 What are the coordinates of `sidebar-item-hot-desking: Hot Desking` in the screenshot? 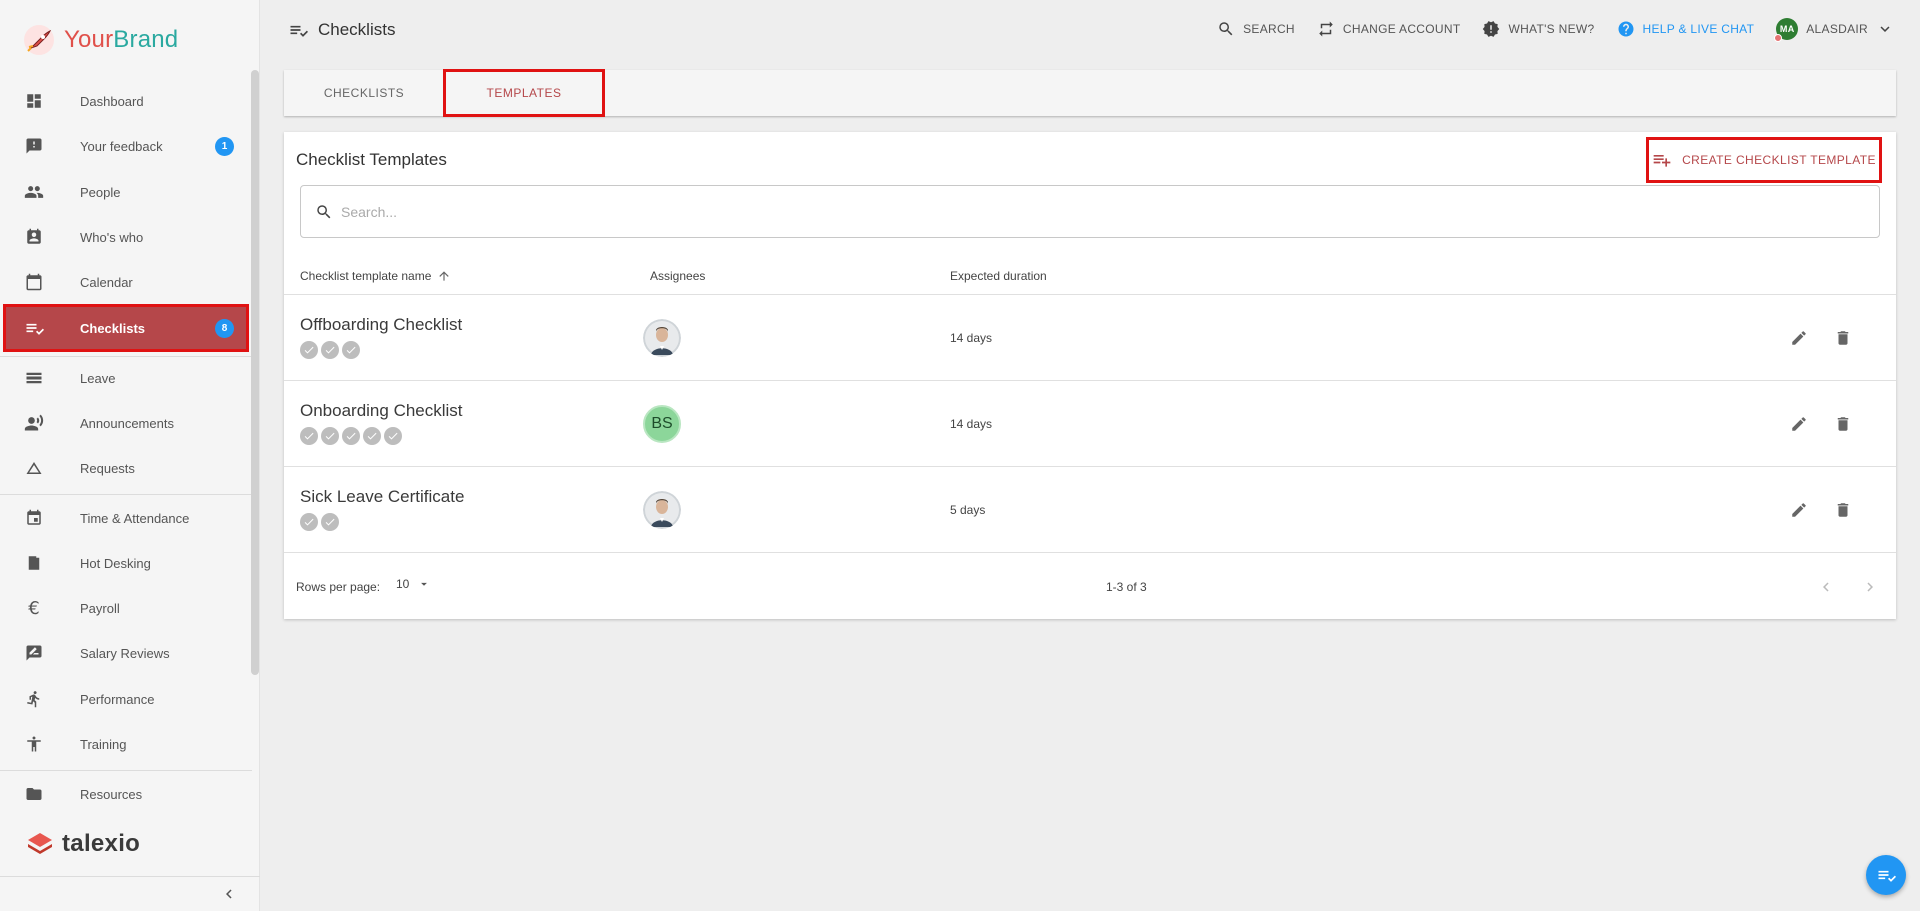 It's located at (126, 563).